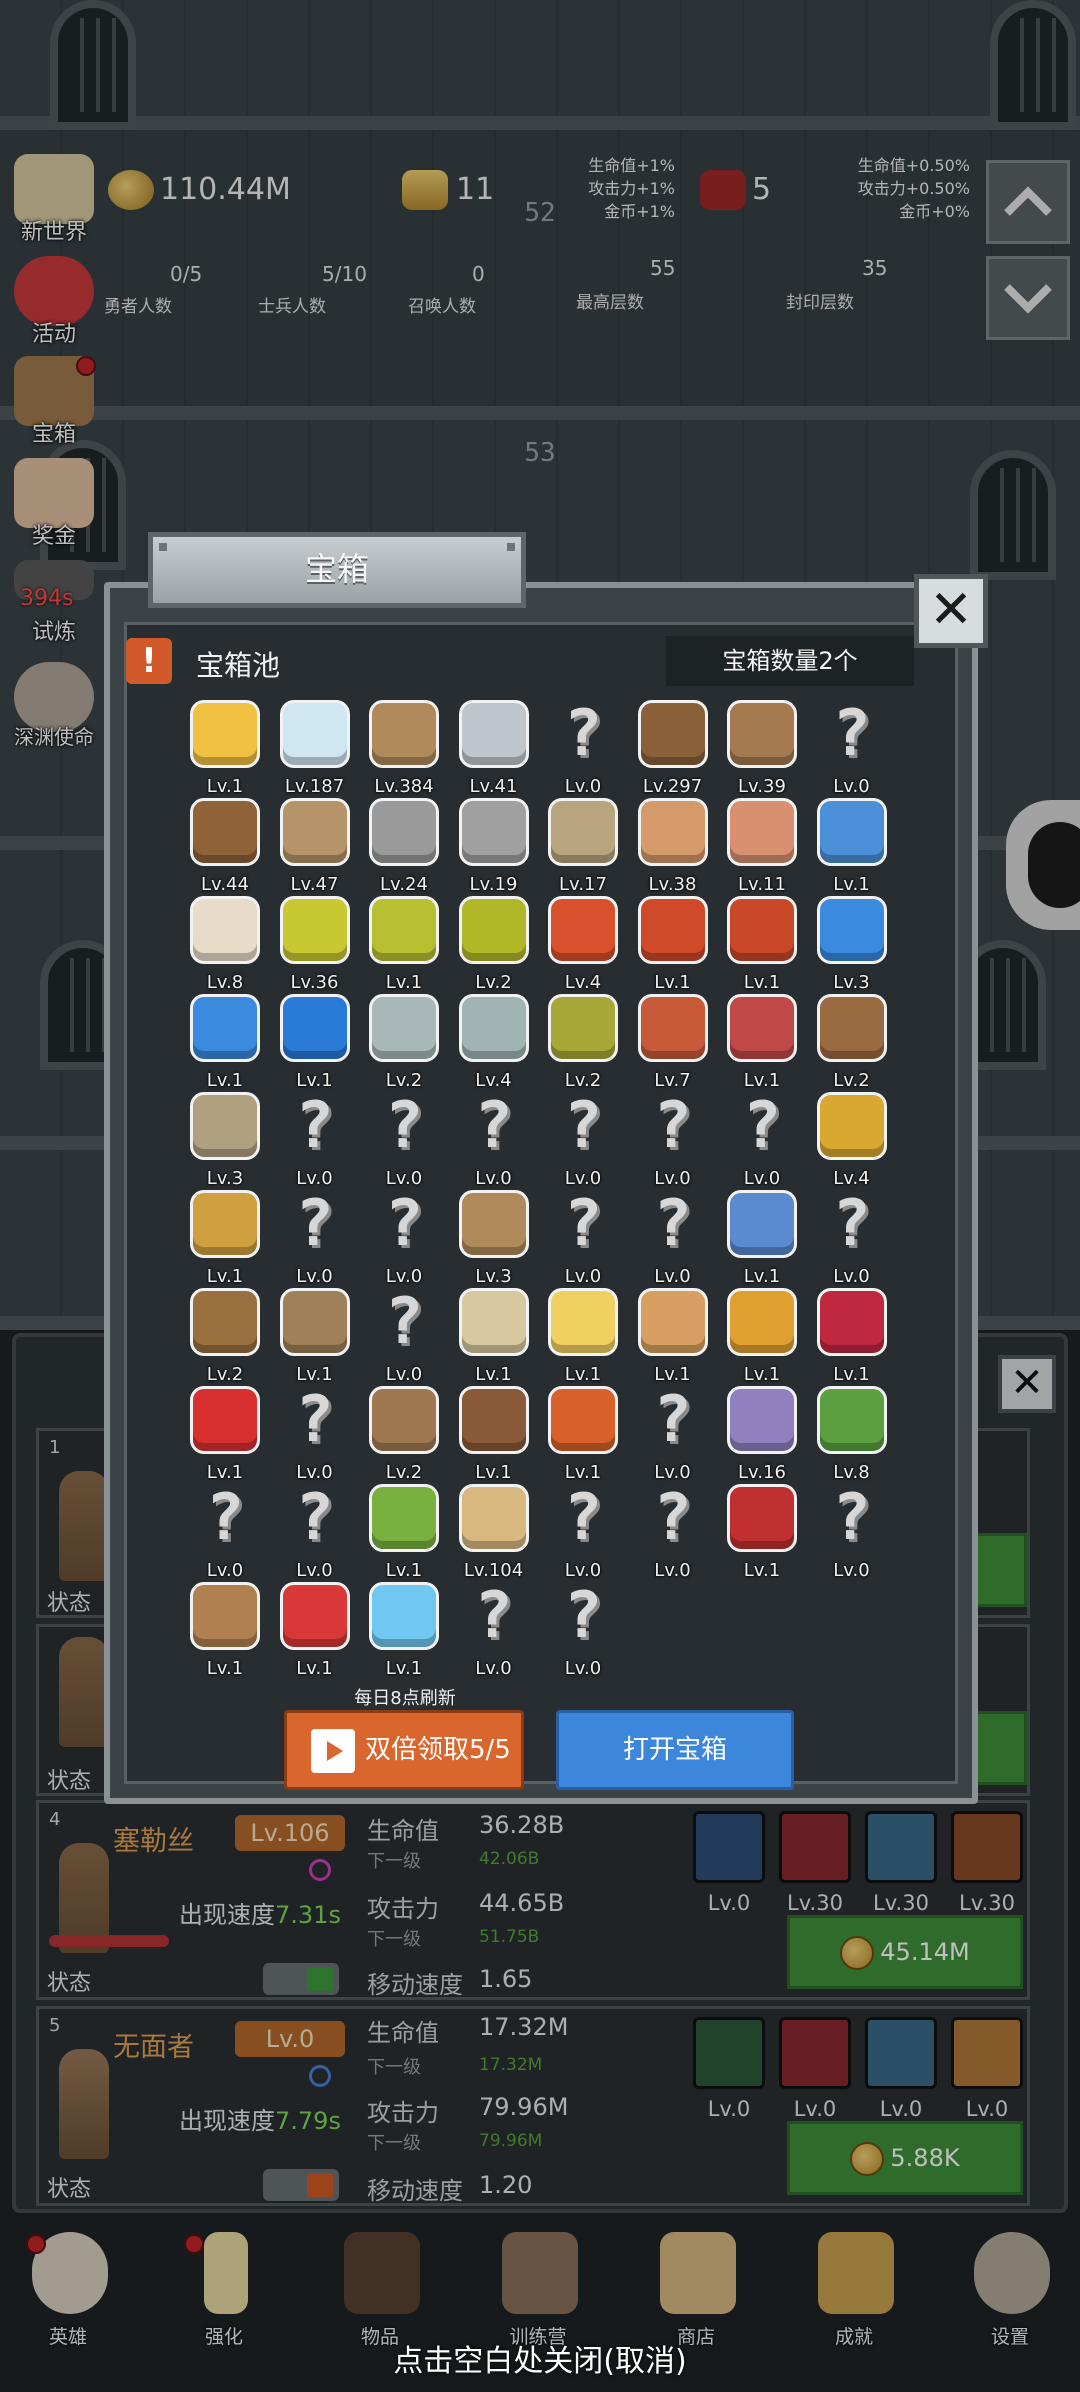 Image resolution: width=1080 pixels, height=2392 pixels. I want to click on chest-item-slot: Lv.384, so click(404, 749).